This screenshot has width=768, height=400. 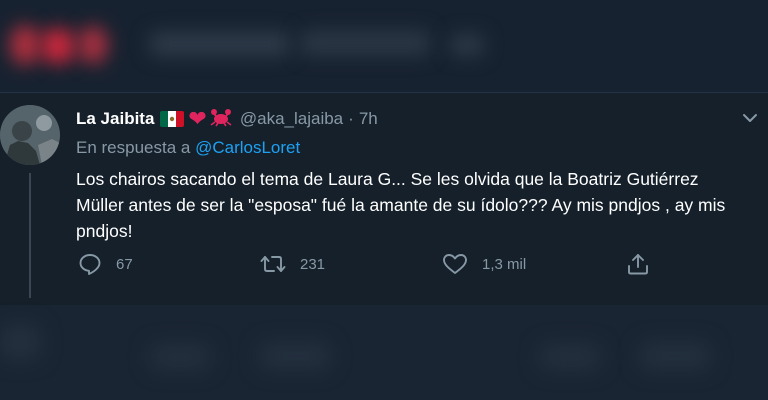 I want to click on heart-emoji-icon: ❤, so click(x=197, y=118).